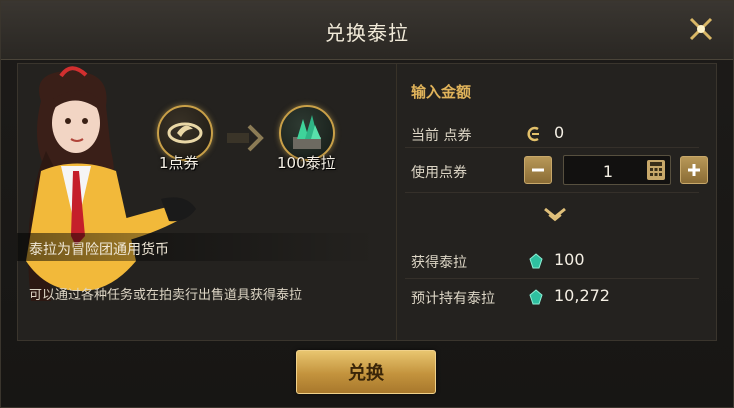  Describe the element at coordinates (582, 295) in the screenshot. I see `expected-tera-value: 10,272` at that location.